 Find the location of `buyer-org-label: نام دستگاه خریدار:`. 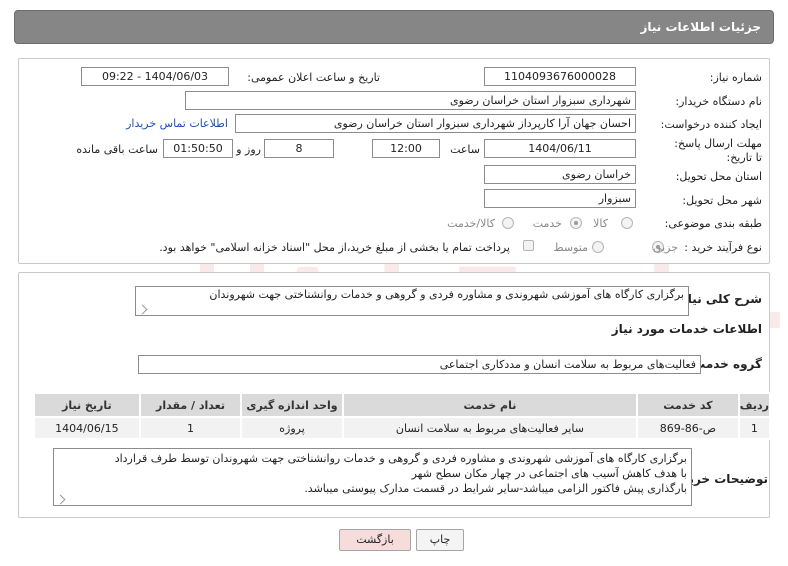

buyer-org-label: نام دستگاه خریدار: is located at coordinates (718, 101).